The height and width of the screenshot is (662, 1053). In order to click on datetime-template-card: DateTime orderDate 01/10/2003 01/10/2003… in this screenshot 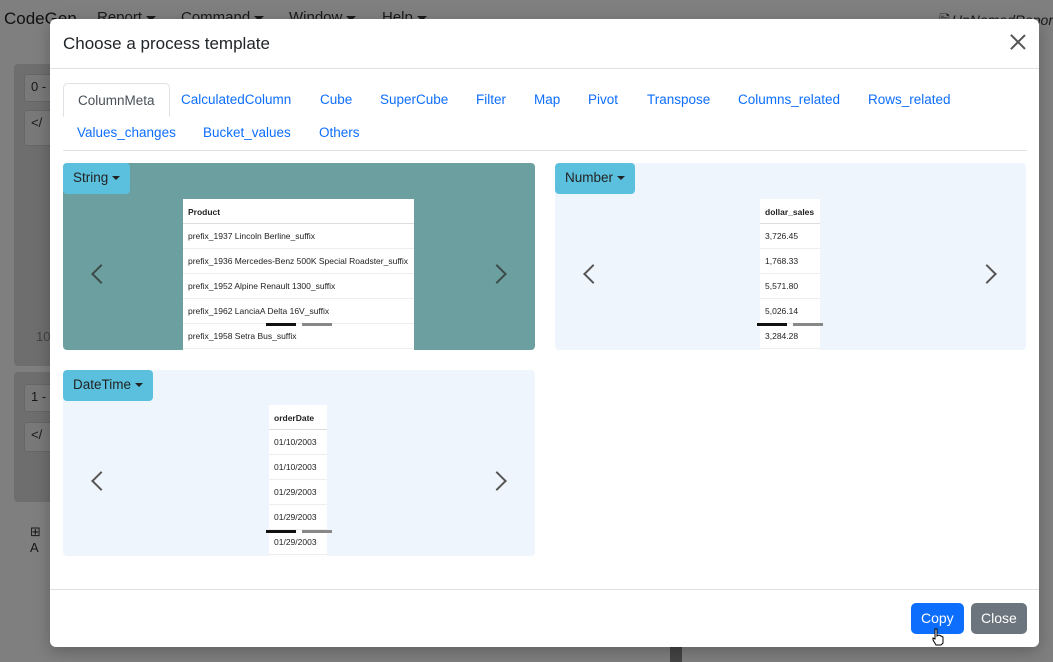, I will do `click(299, 463)`.